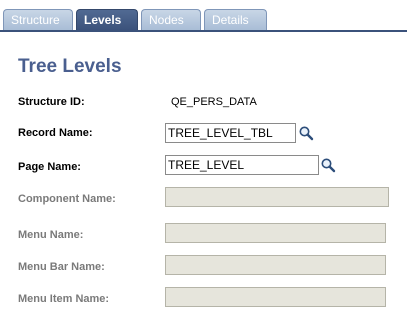  Describe the element at coordinates (64, 299) in the screenshot. I see `menu-item-name-label: Menu Item Name:` at that location.